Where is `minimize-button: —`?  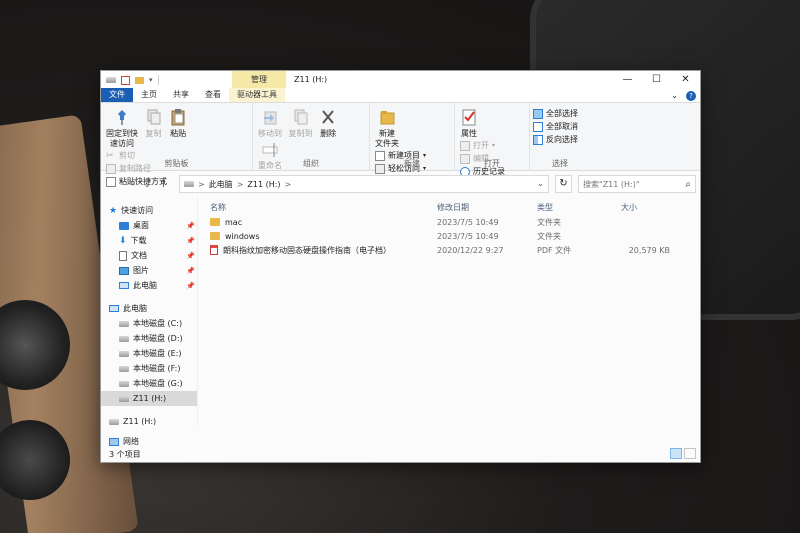
minimize-button: — is located at coordinates (627, 80).